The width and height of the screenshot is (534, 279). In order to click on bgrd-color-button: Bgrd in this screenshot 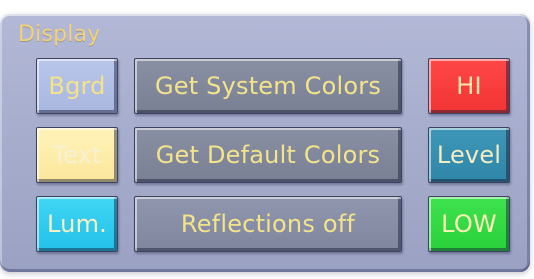, I will do `click(77, 86)`.